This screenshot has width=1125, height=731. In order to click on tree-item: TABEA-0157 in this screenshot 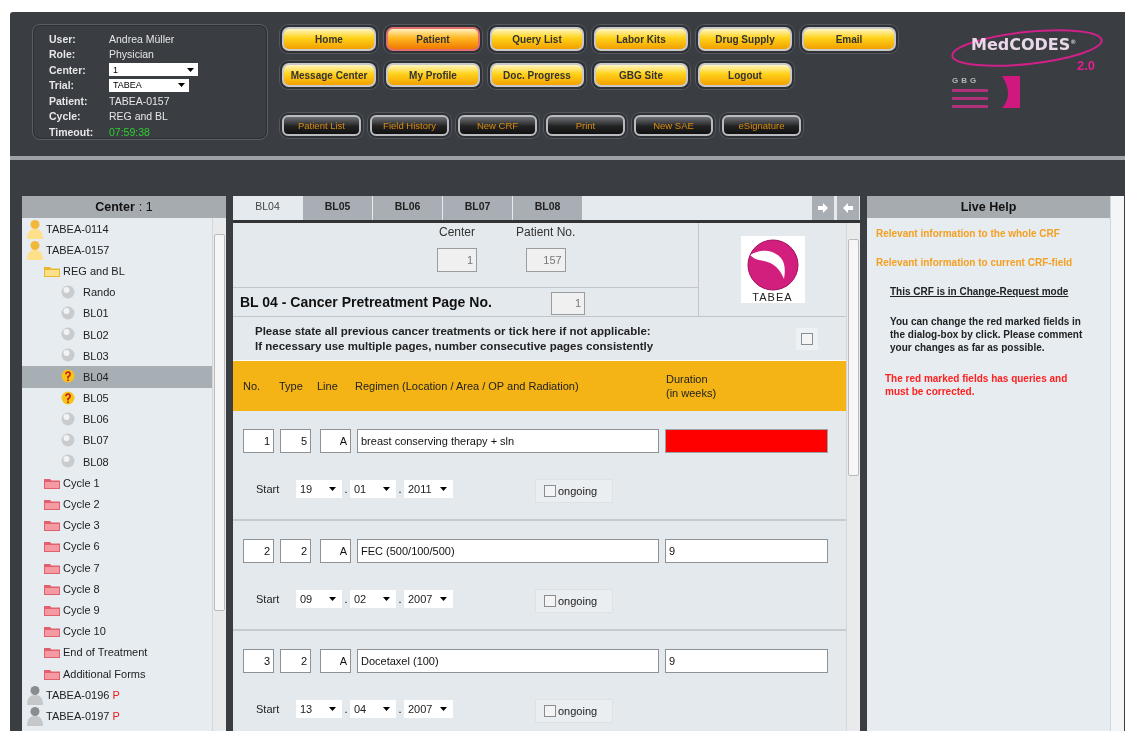, I will do `click(117, 250)`.